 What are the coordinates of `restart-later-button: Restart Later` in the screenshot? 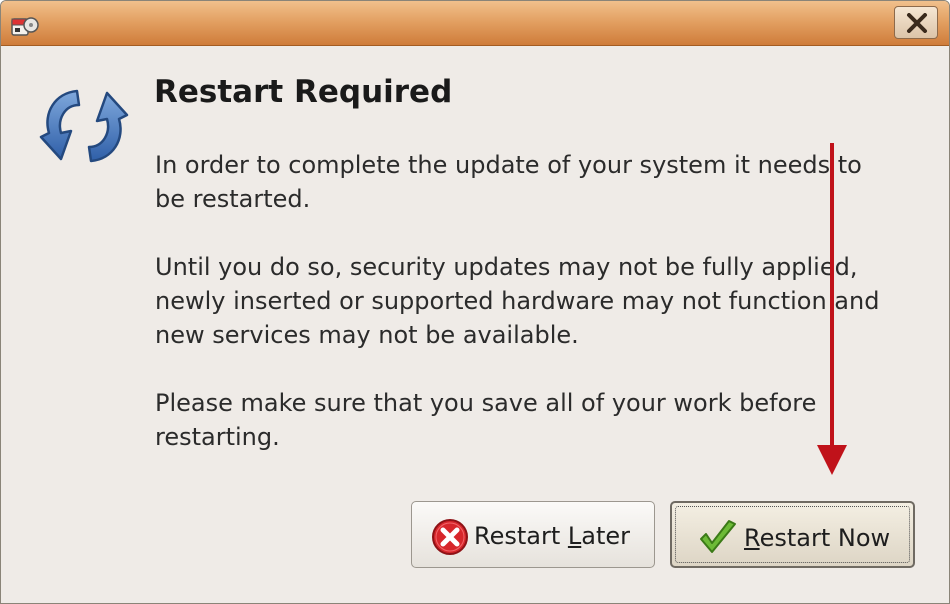 It's located at (533, 534).